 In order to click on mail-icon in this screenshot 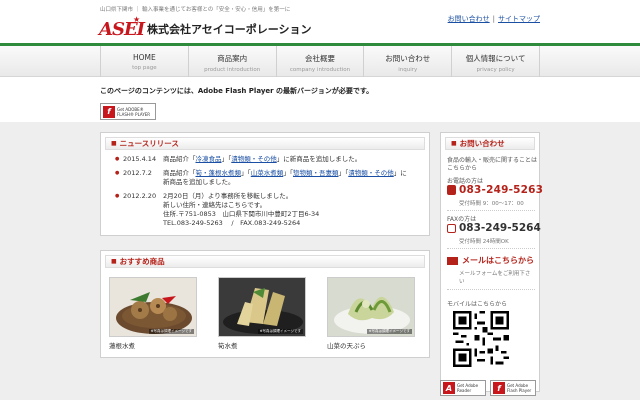, I will do `click(452, 260)`.